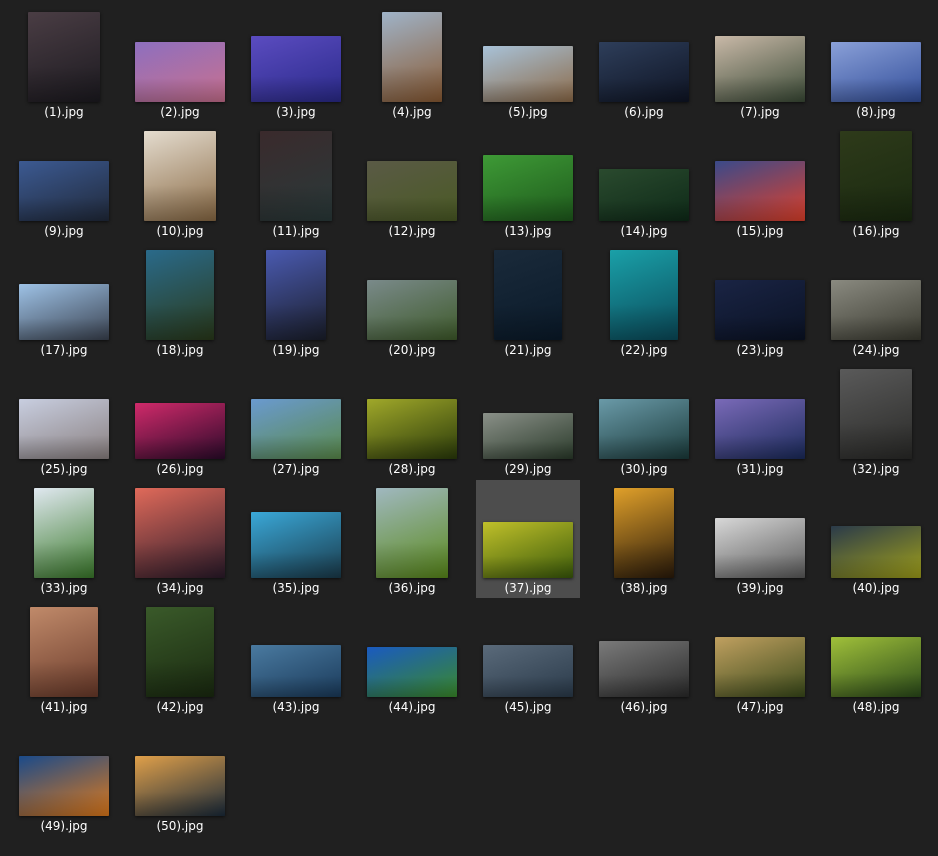  I want to click on file-item: (26).jpg, so click(180, 420).